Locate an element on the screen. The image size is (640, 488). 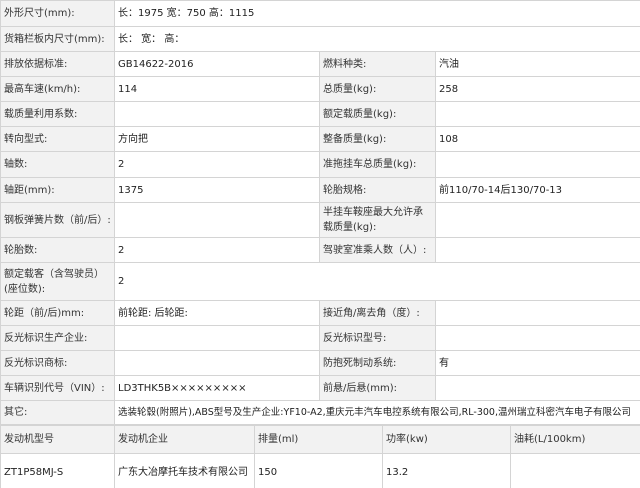
curb-mass-label: 整备质量(kg): is located at coordinates (377, 139).